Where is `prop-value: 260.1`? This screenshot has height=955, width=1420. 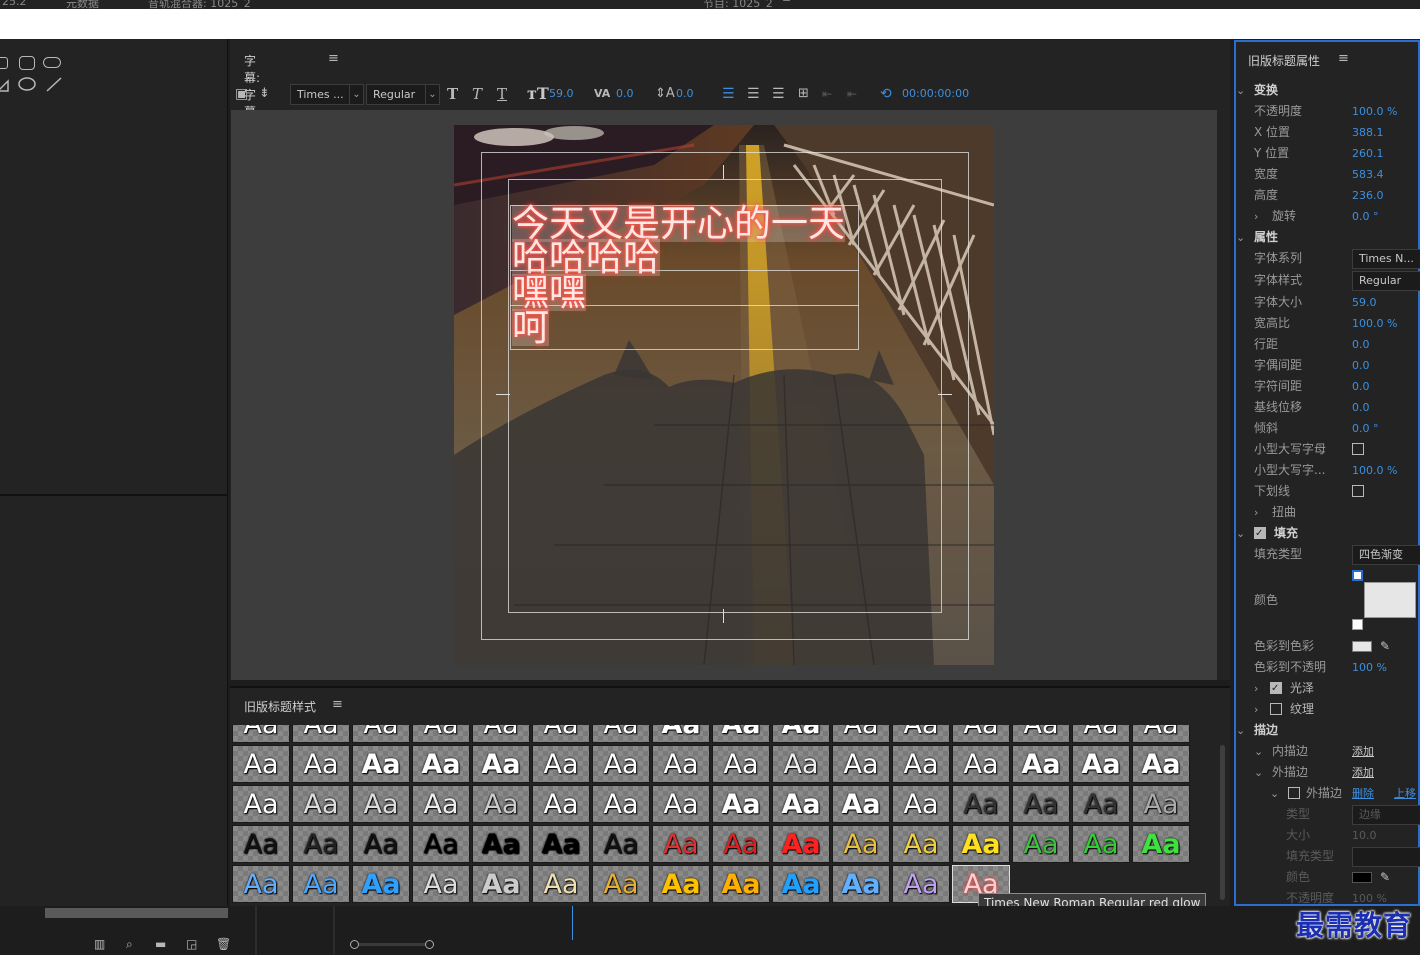 prop-value: 260.1 is located at coordinates (1368, 153).